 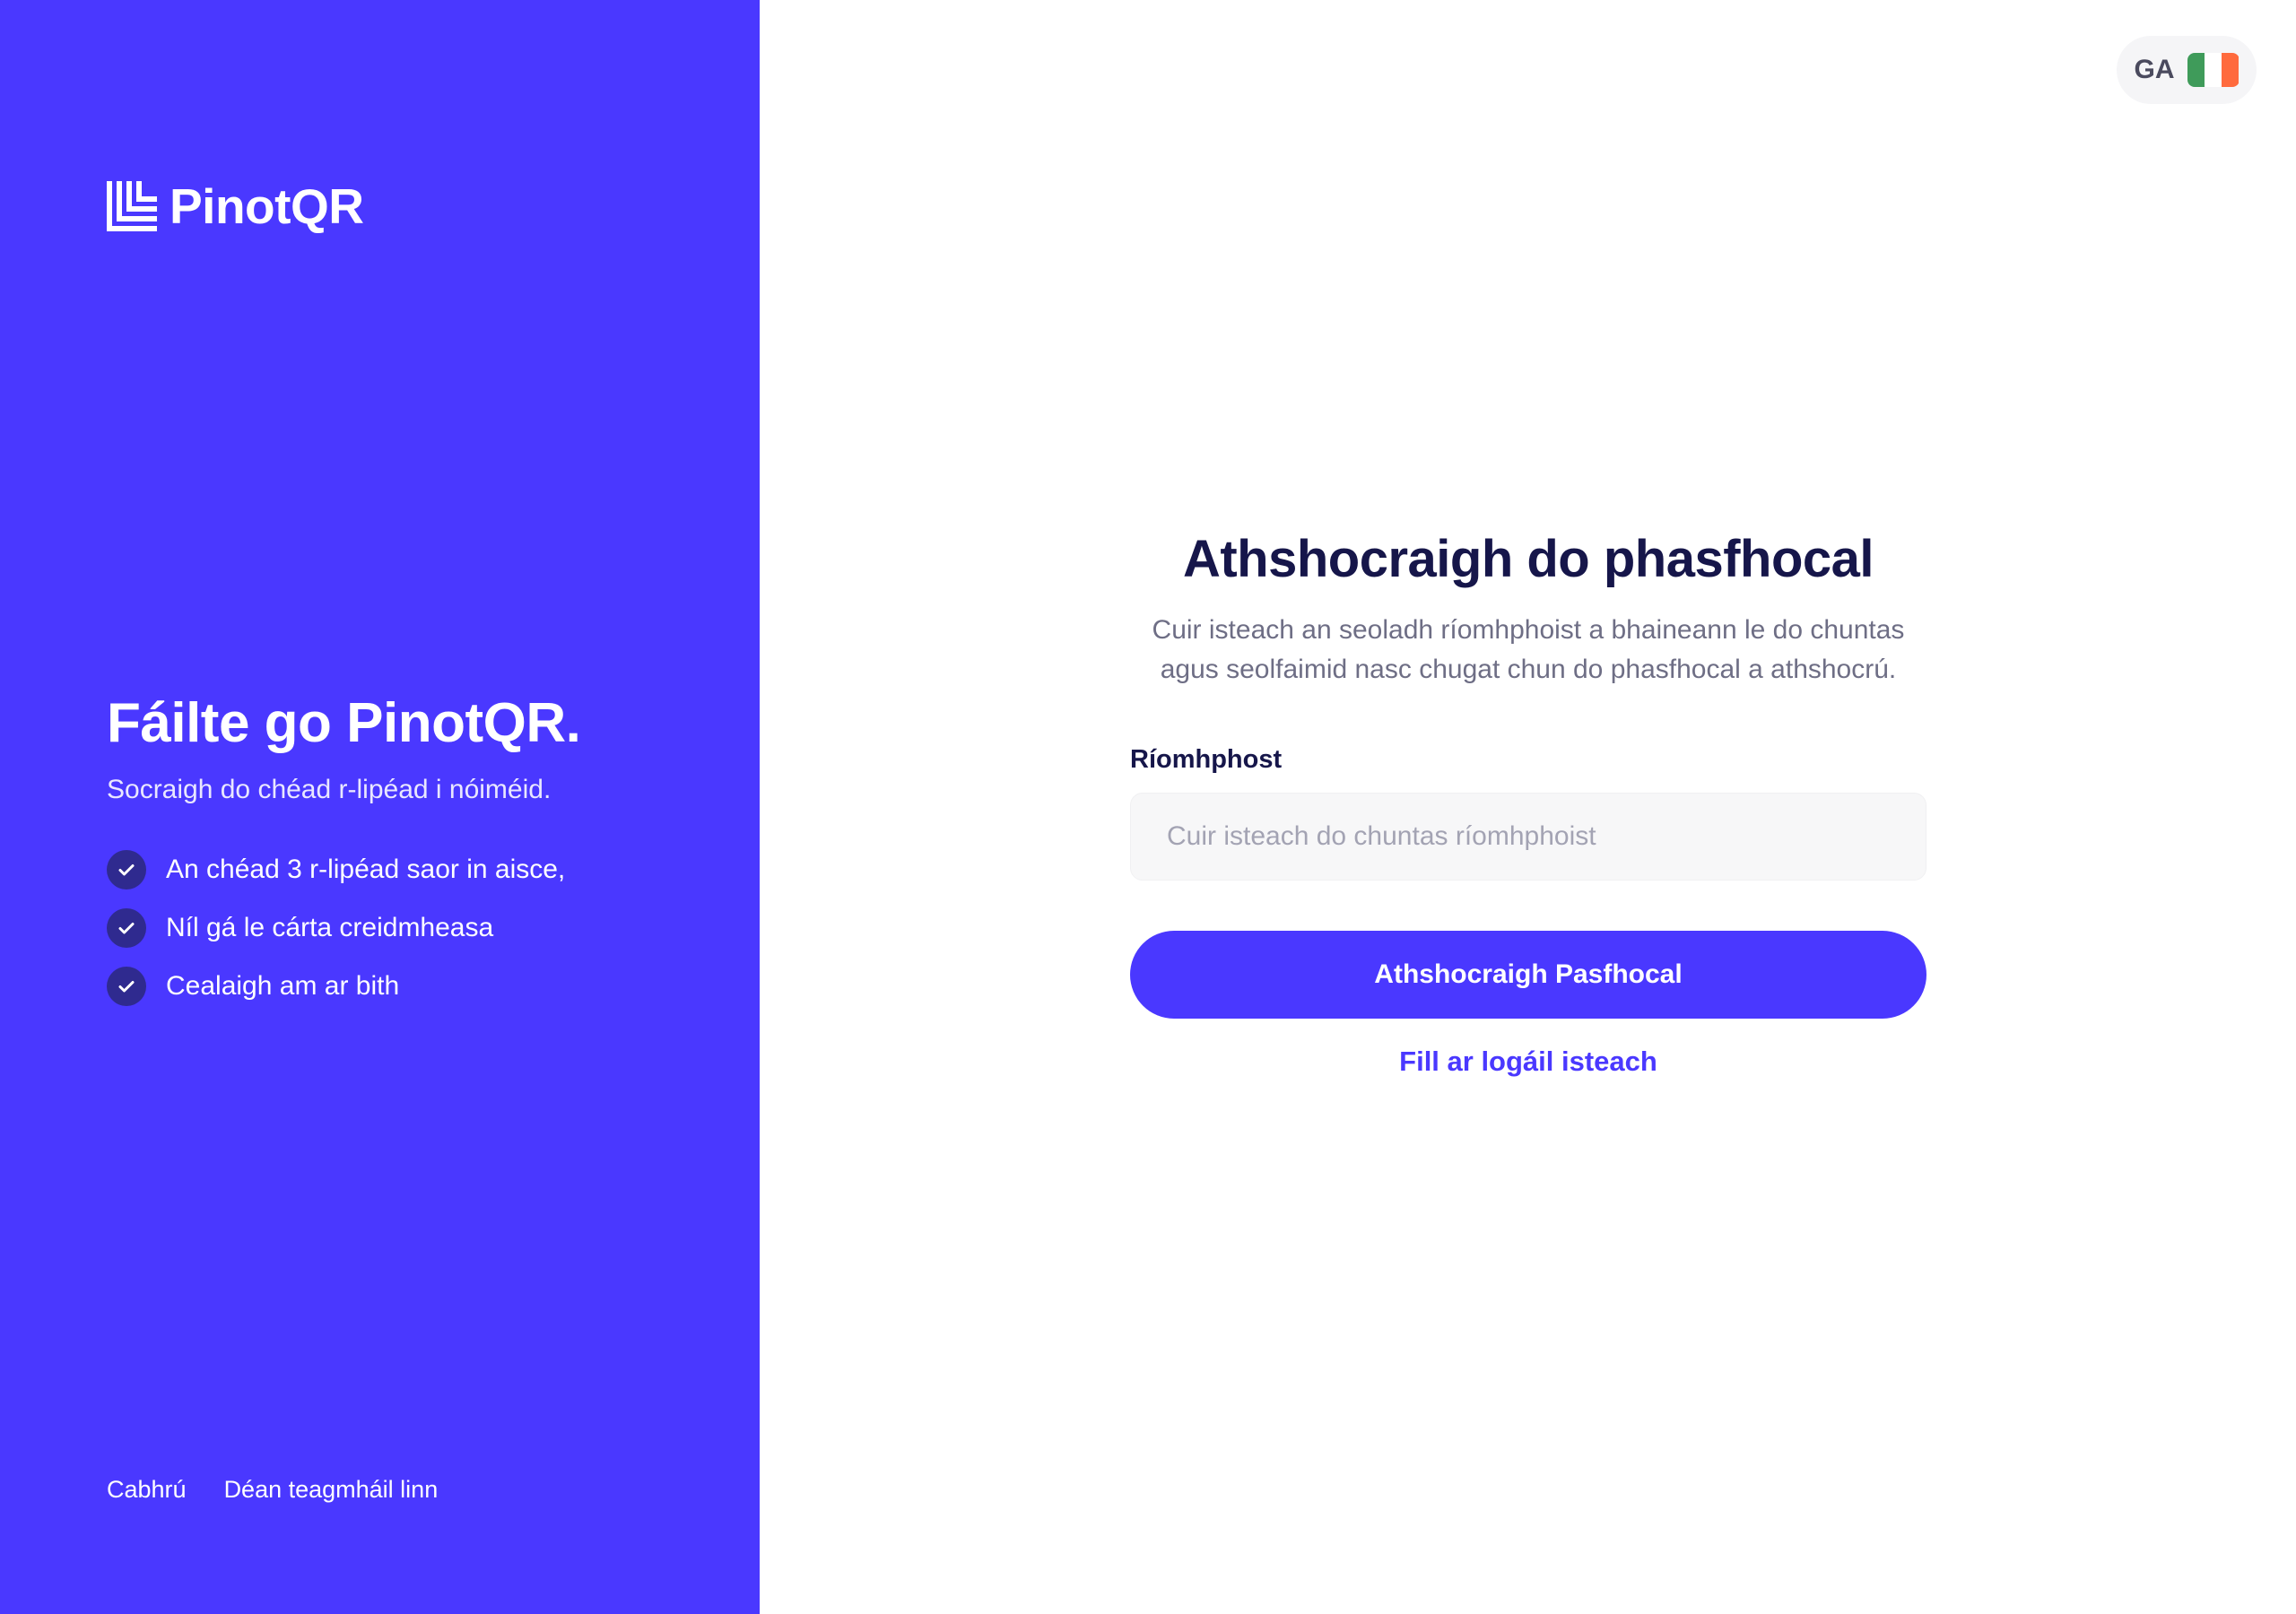 I want to click on feature-item: Cealaigh am ar bith, so click(x=421, y=987).